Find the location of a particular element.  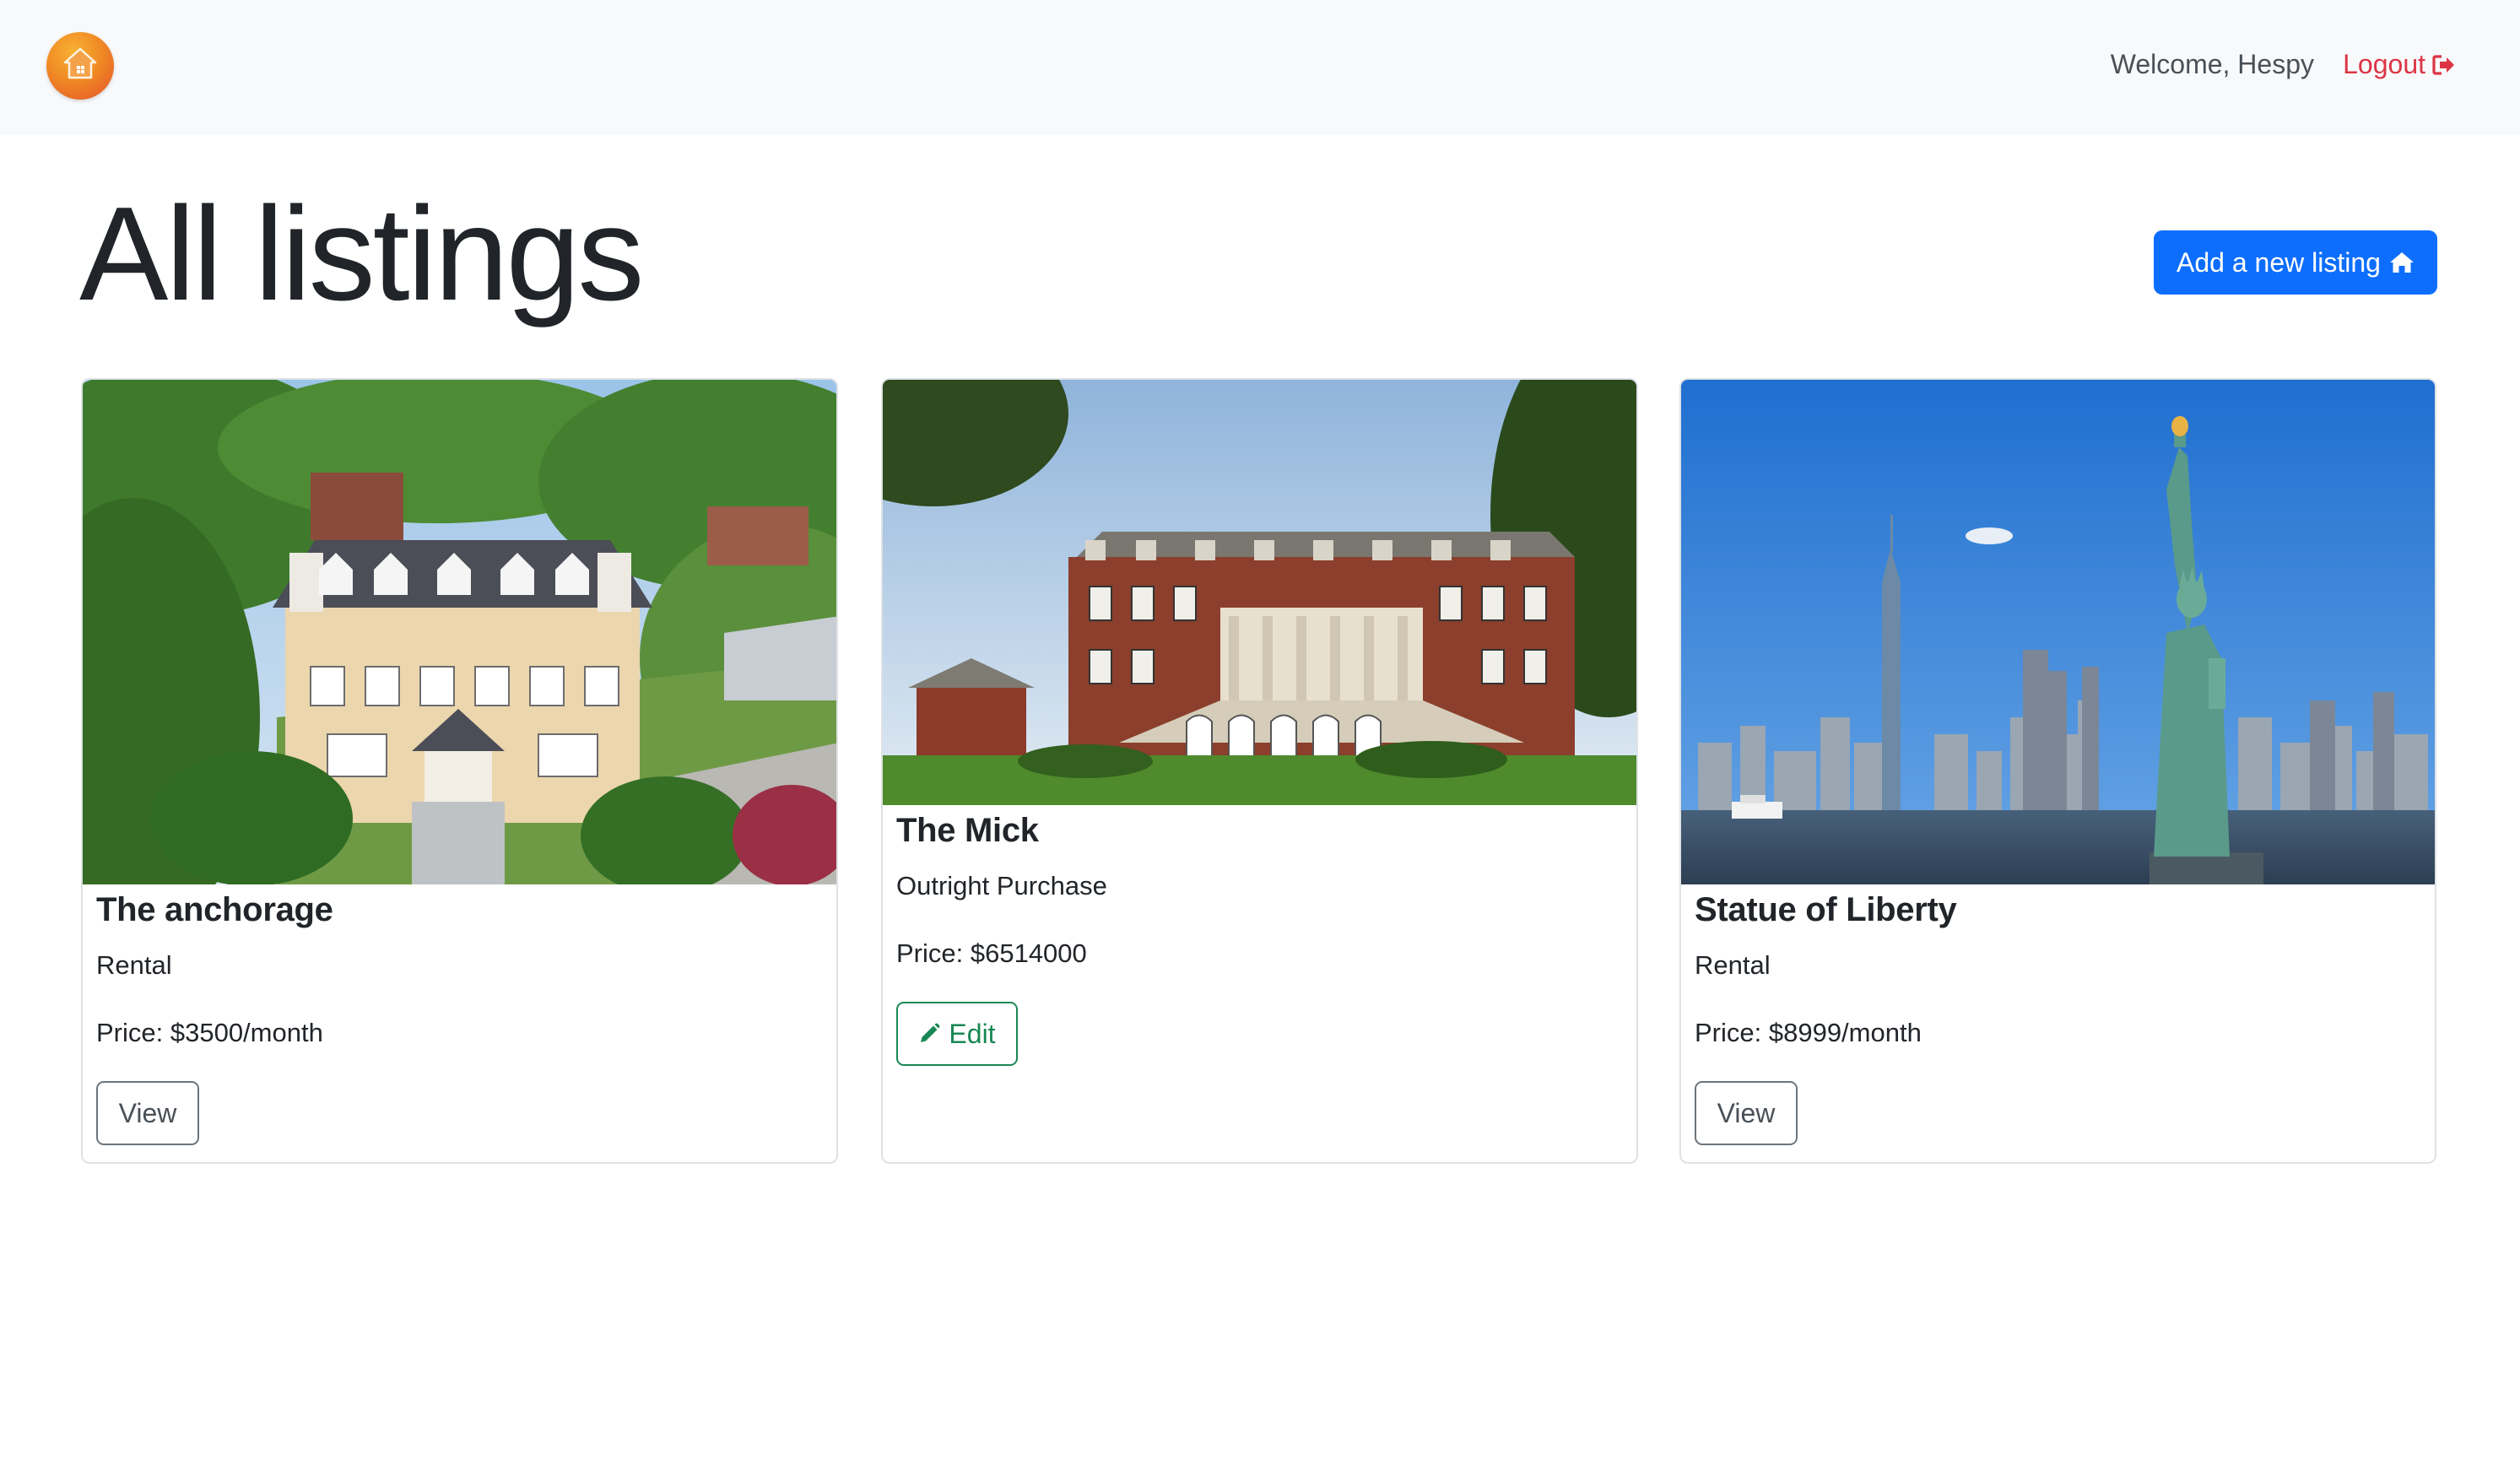

add-listing-button: Add a new listing is located at coordinates (2296, 263).